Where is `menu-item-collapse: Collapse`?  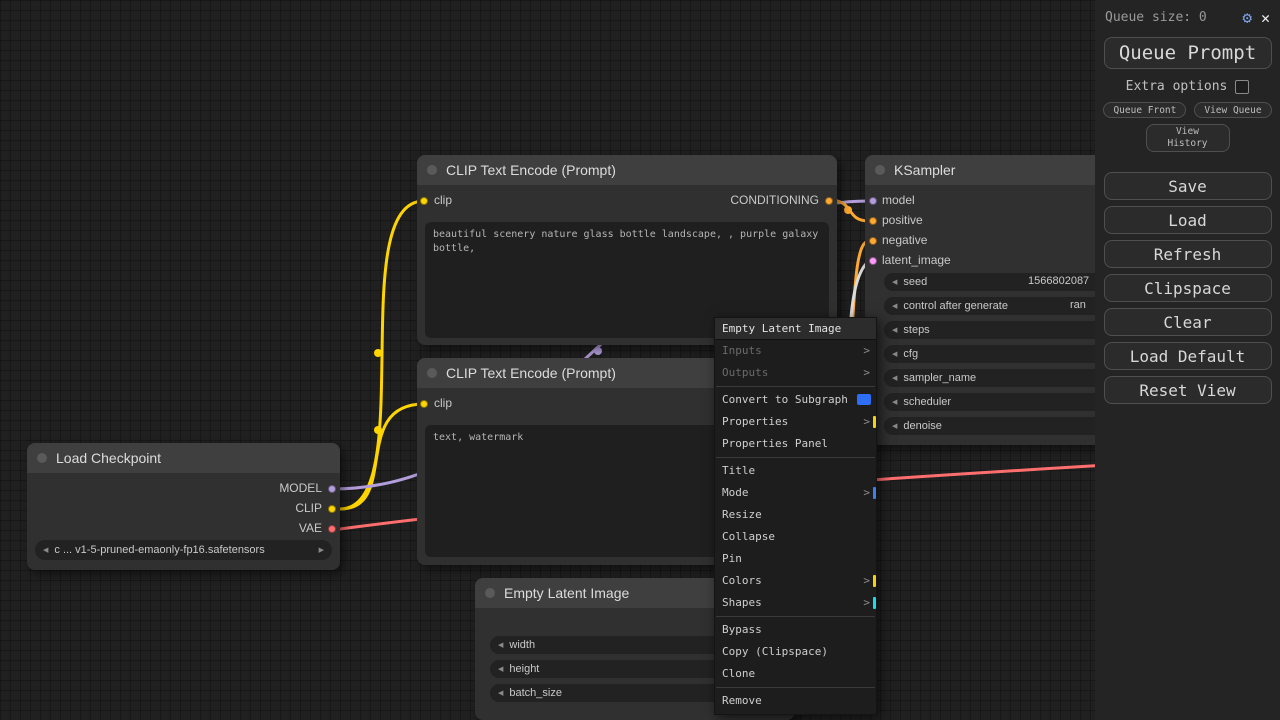
menu-item-collapse: Collapse is located at coordinates (795, 537).